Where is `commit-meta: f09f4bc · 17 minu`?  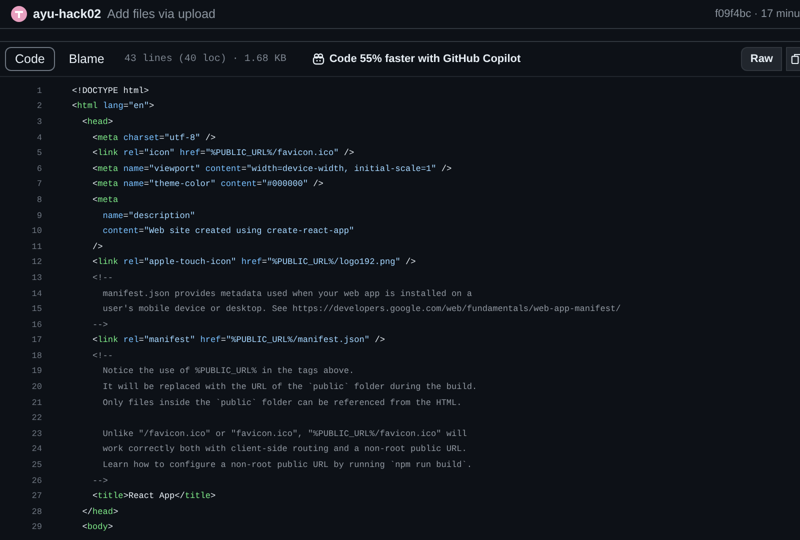
commit-meta: f09f4bc · 17 minu is located at coordinates (757, 14).